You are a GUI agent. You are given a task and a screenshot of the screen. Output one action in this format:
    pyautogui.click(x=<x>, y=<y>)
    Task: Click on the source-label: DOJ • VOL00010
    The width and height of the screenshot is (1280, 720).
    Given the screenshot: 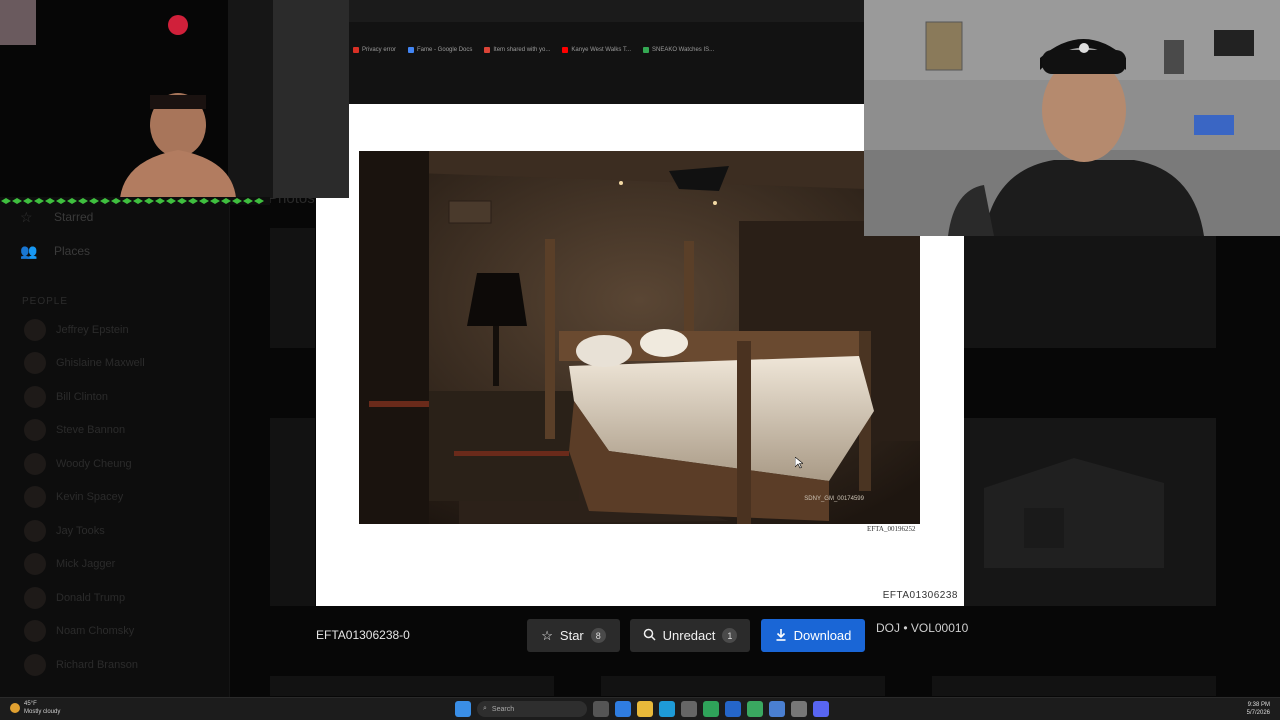 What is the action you would take?
    pyautogui.click(x=922, y=628)
    